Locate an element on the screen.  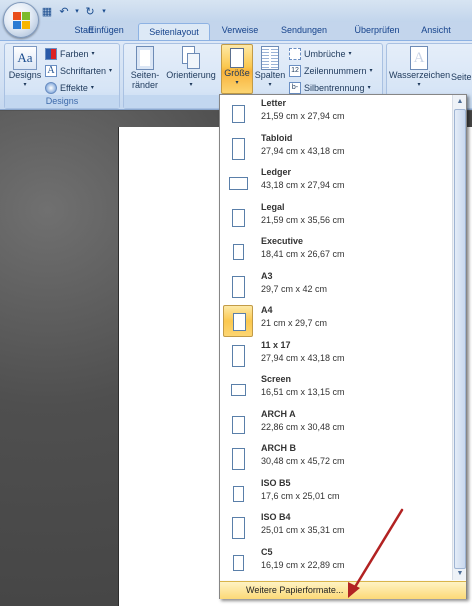
watermark-icon: A is located at coordinates (419, 58).